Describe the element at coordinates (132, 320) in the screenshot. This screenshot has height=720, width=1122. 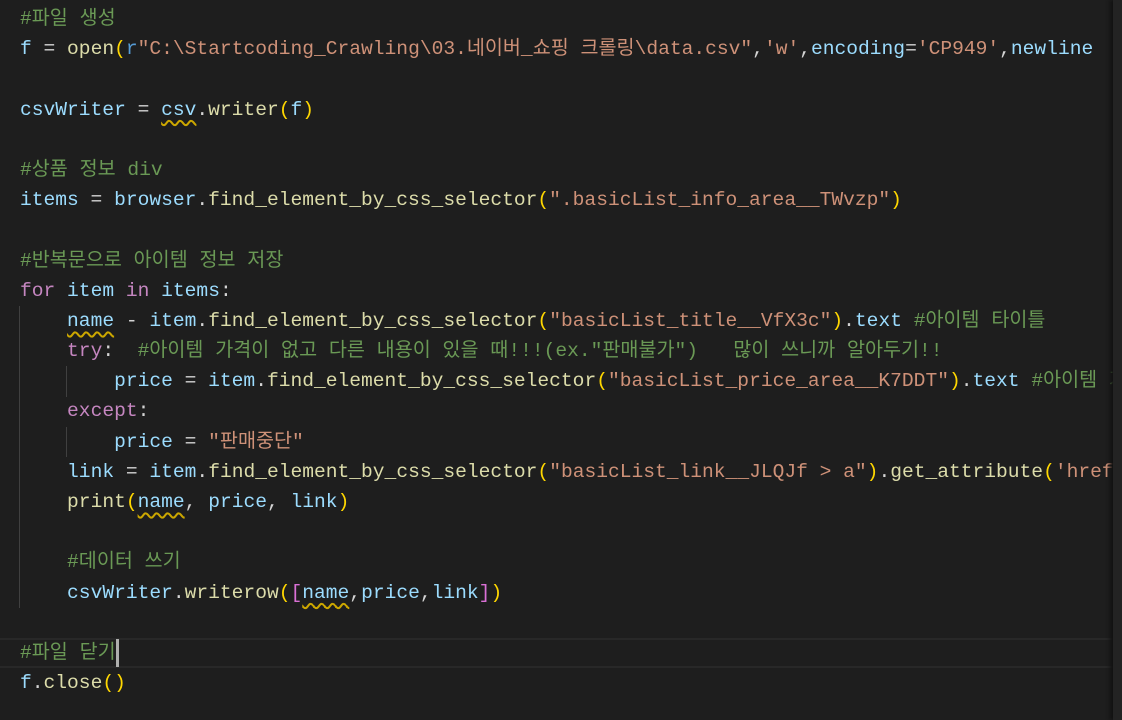
I see `code-token: -` at that location.